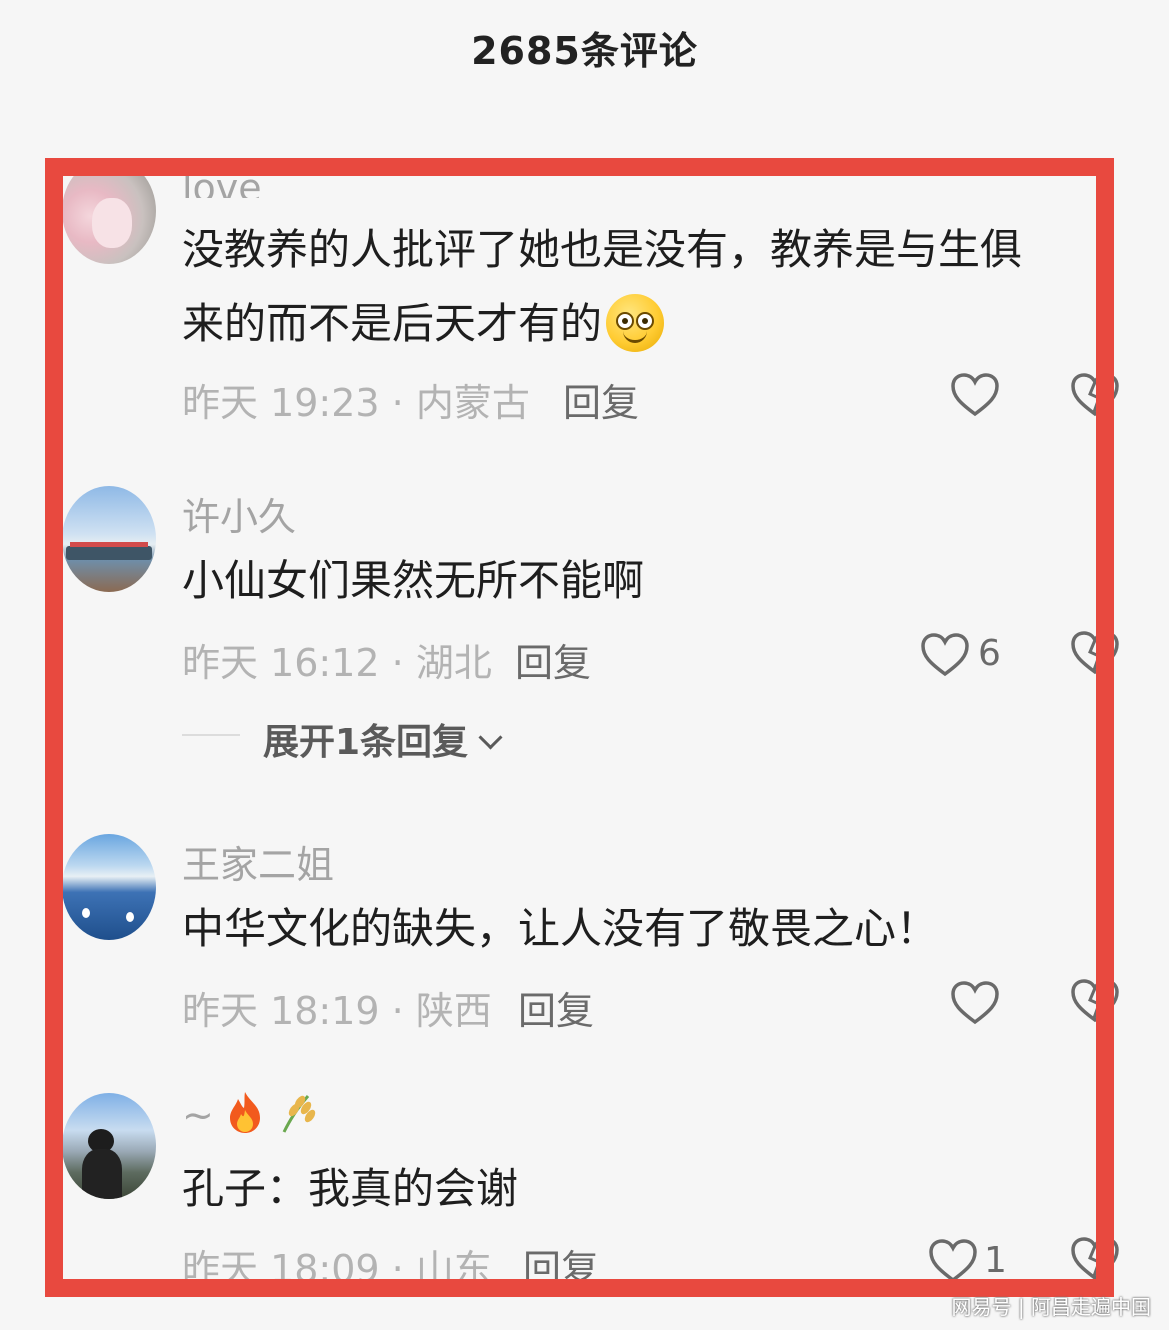 This screenshot has width=1169, height=1330. What do you see at coordinates (602, 287) in the screenshot?
I see `comment-text: 没教养的人批评了她也是没有，教养是与生俱 来的而不是后天才有的` at bounding box center [602, 287].